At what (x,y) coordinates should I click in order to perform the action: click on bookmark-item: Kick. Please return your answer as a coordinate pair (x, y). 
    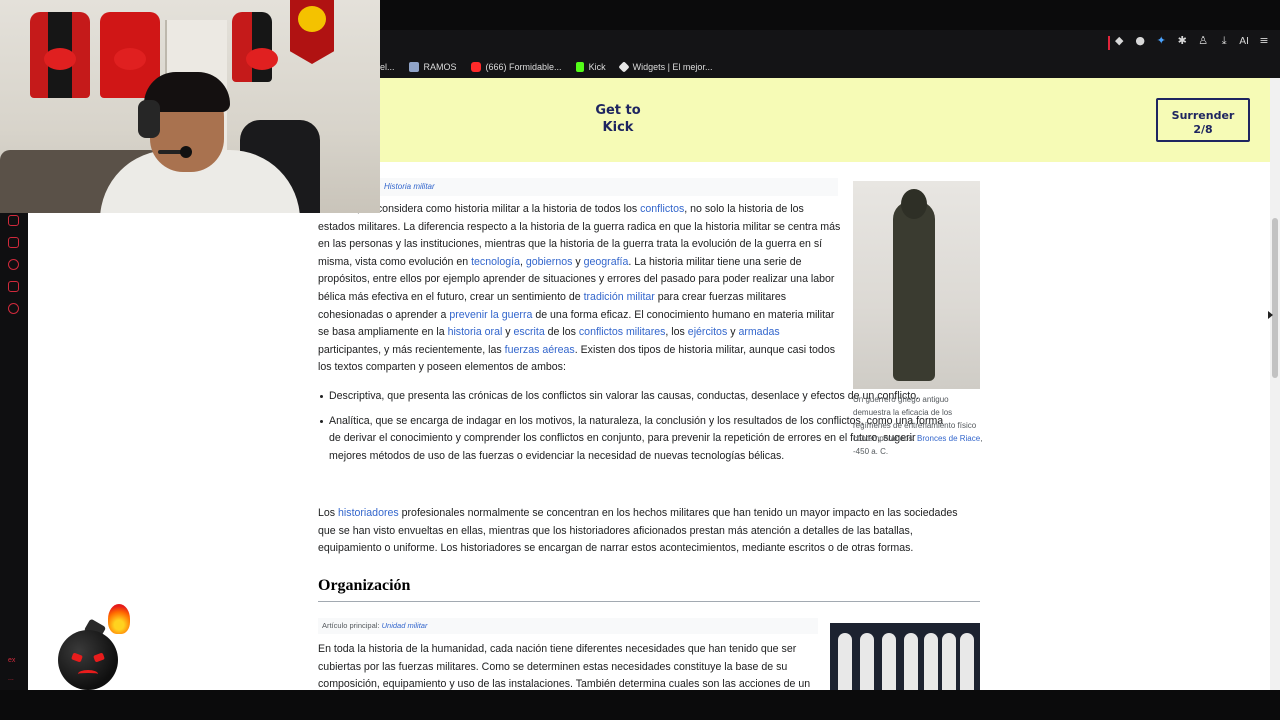
    Looking at the image, I should click on (590, 67).